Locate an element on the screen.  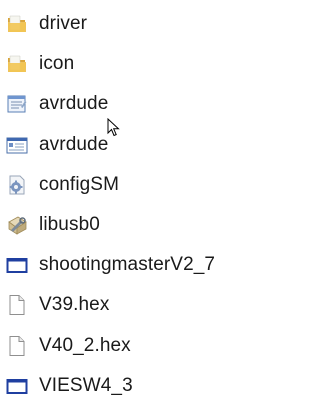
gear-file-icon is located at coordinates (17, 185).